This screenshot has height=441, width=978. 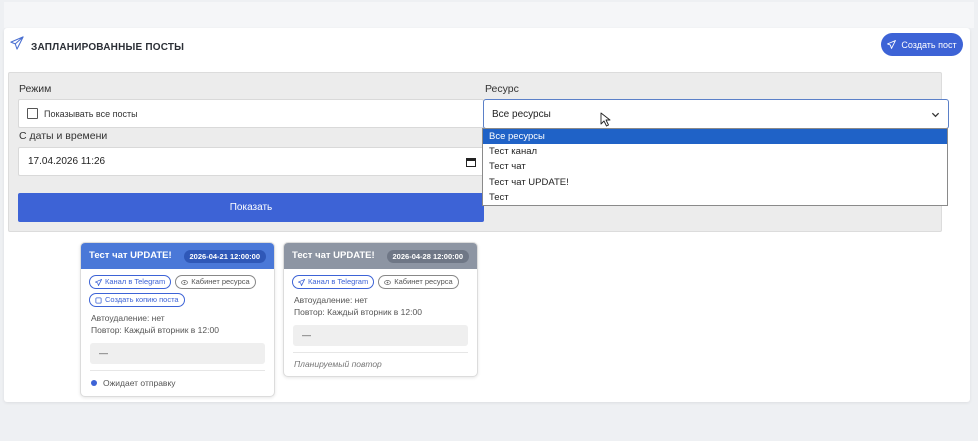 I want to click on post-card-date-badge: 2026-04-28 12:00:00, so click(x=427, y=256).